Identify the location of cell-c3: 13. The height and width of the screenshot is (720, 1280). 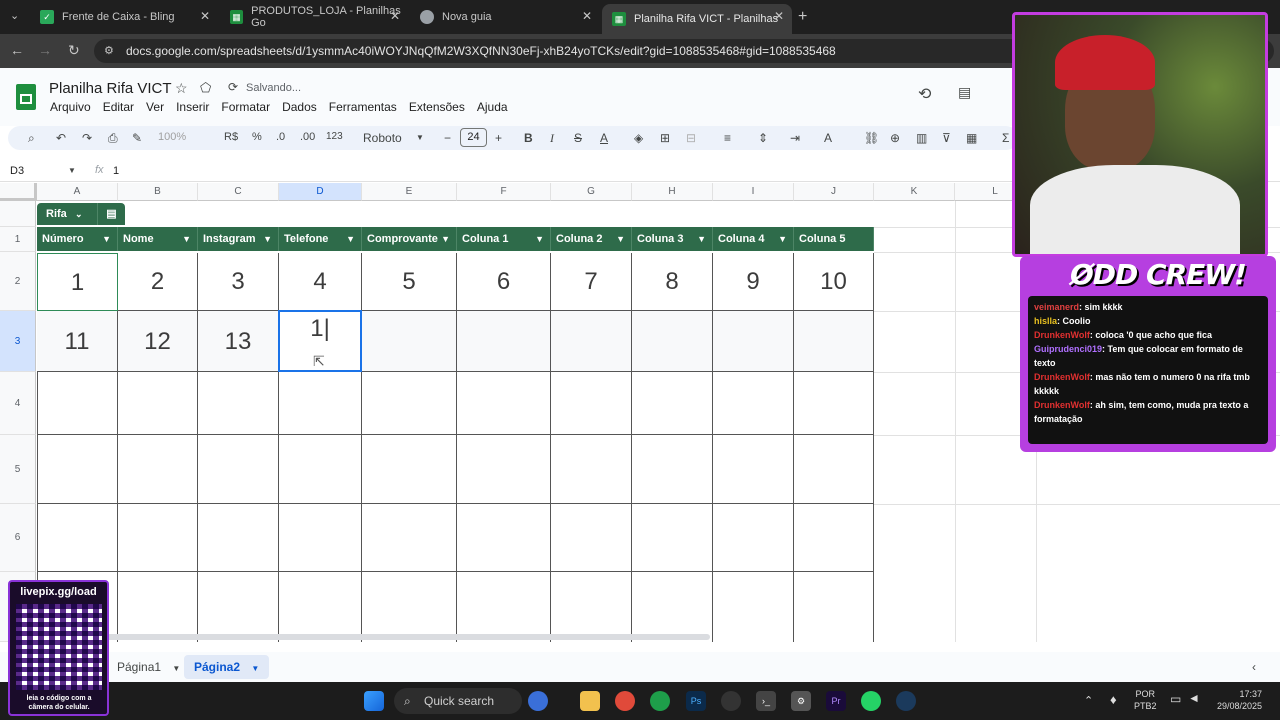
(238, 341).